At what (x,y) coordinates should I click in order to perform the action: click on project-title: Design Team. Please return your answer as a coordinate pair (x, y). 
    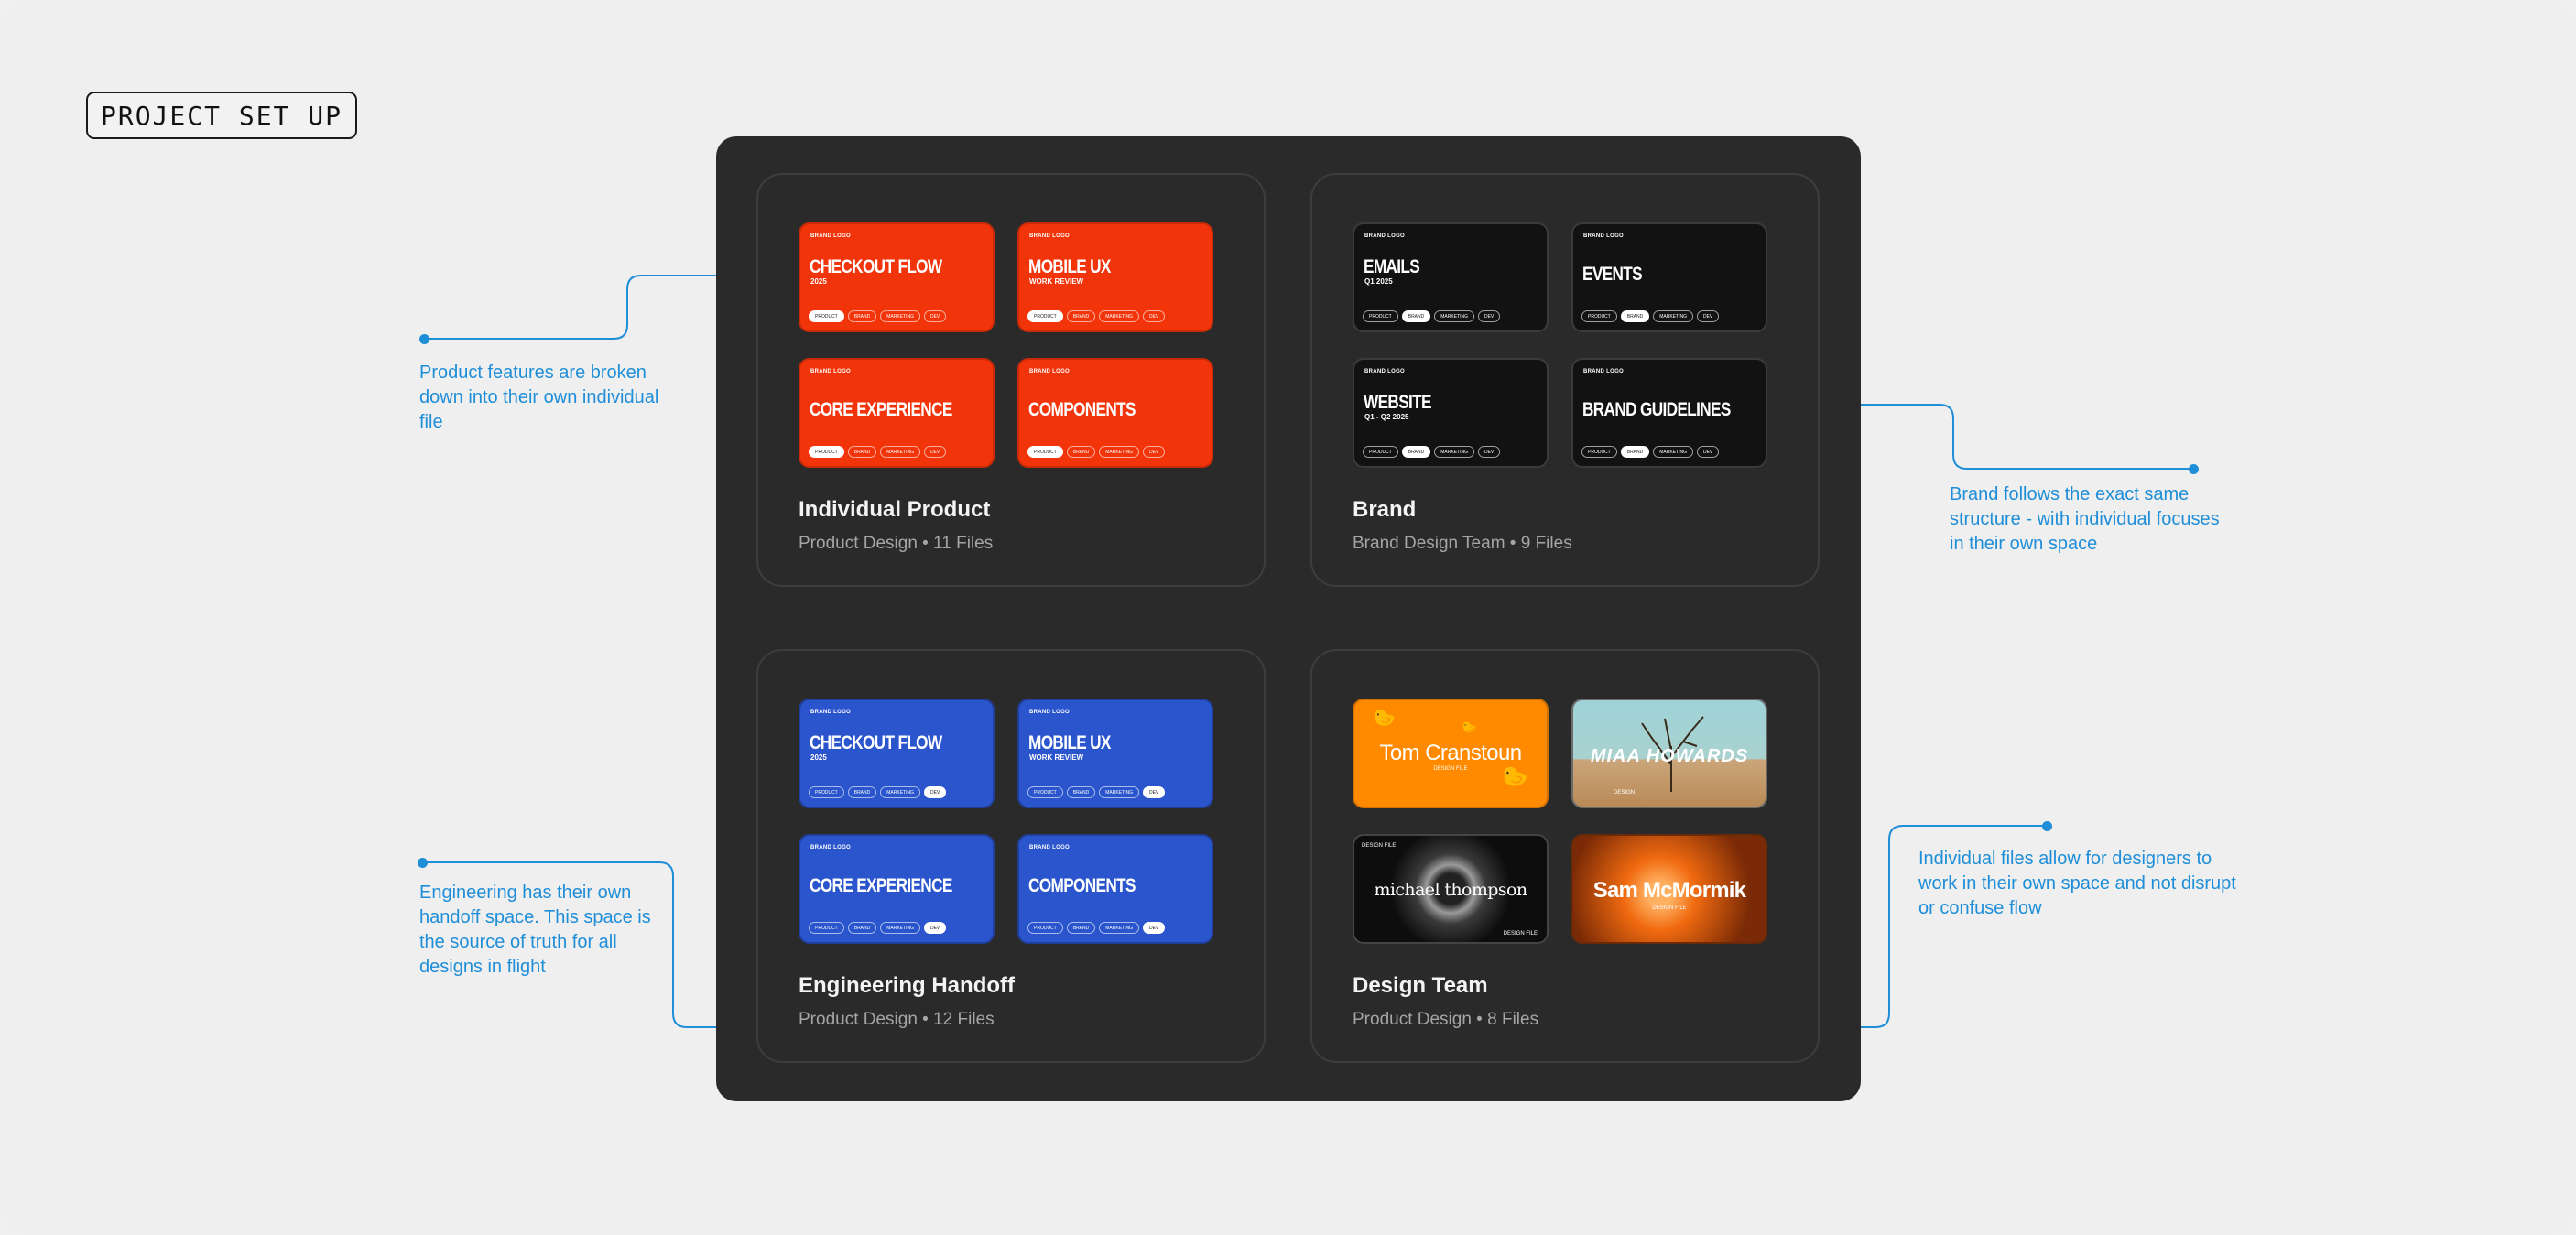
    Looking at the image, I should click on (1420, 985).